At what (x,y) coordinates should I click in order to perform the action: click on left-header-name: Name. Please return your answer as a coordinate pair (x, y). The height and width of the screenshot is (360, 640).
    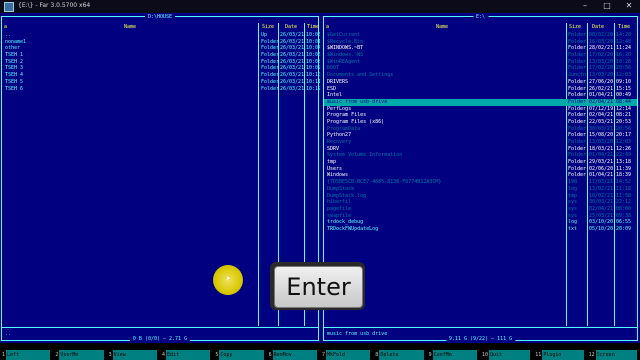
    Looking at the image, I should click on (130, 27).